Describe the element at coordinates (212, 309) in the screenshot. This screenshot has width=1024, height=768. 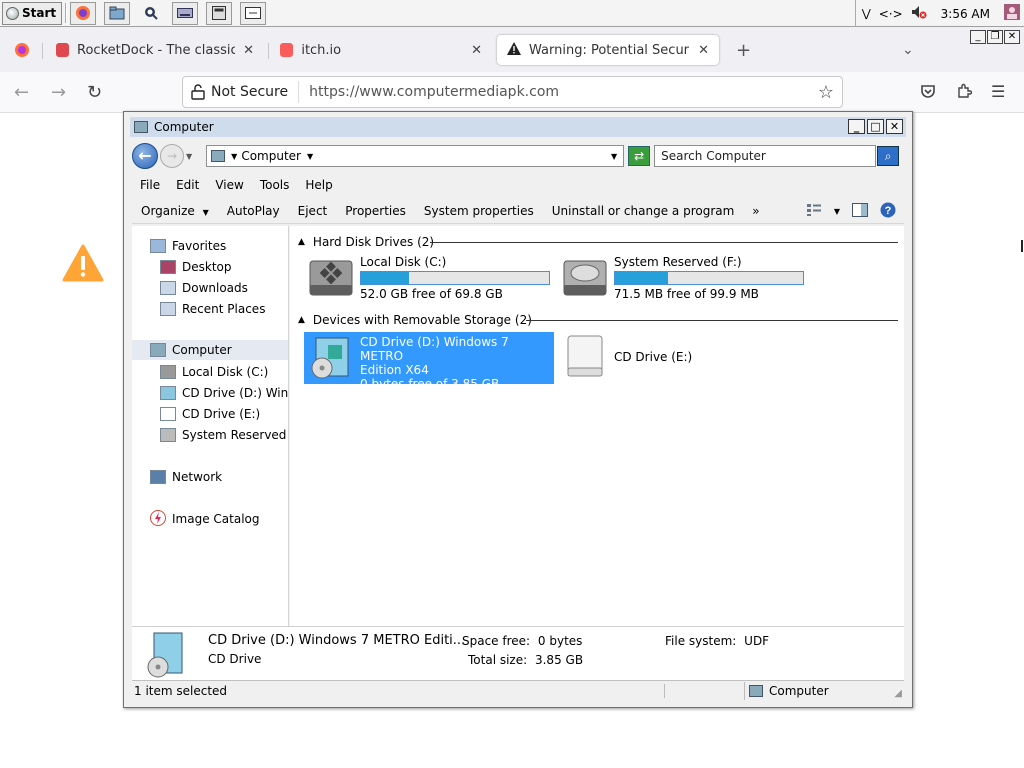
I see `nav-recent-places: Recent Places` at that location.